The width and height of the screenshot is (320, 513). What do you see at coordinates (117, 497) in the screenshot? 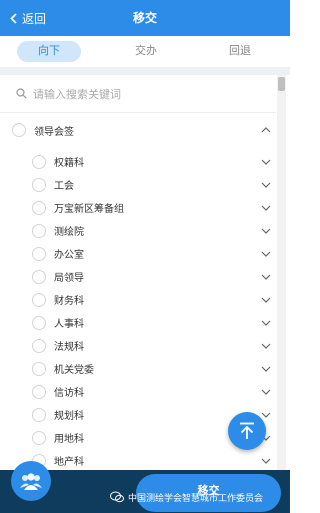
I see `wechat-icon` at bounding box center [117, 497].